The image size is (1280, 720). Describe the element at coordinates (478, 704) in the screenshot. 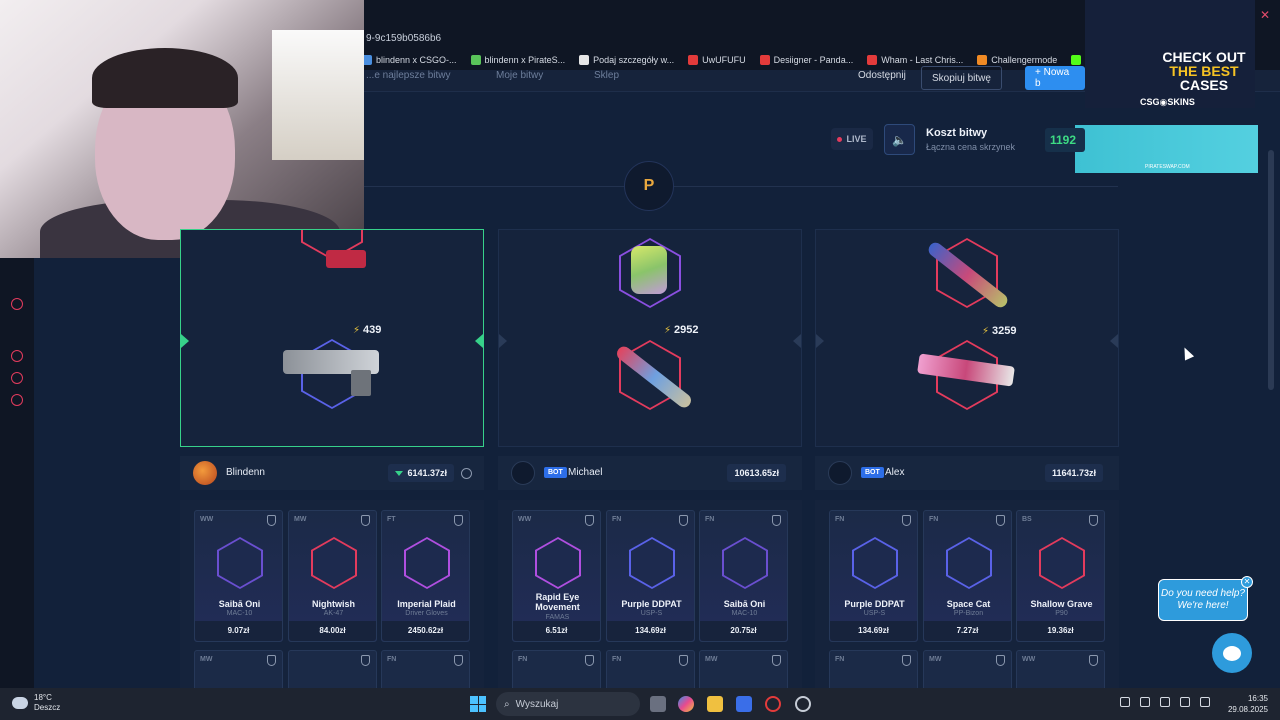

I see `windows-start-icon` at that location.